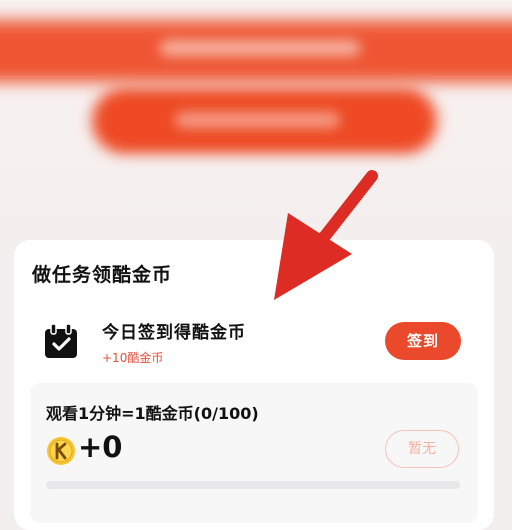 This screenshot has height=530, width=512. Describe the element at coordinates (100, 447) in the screenshot. I see `coin-earned-value: +0` at that location.